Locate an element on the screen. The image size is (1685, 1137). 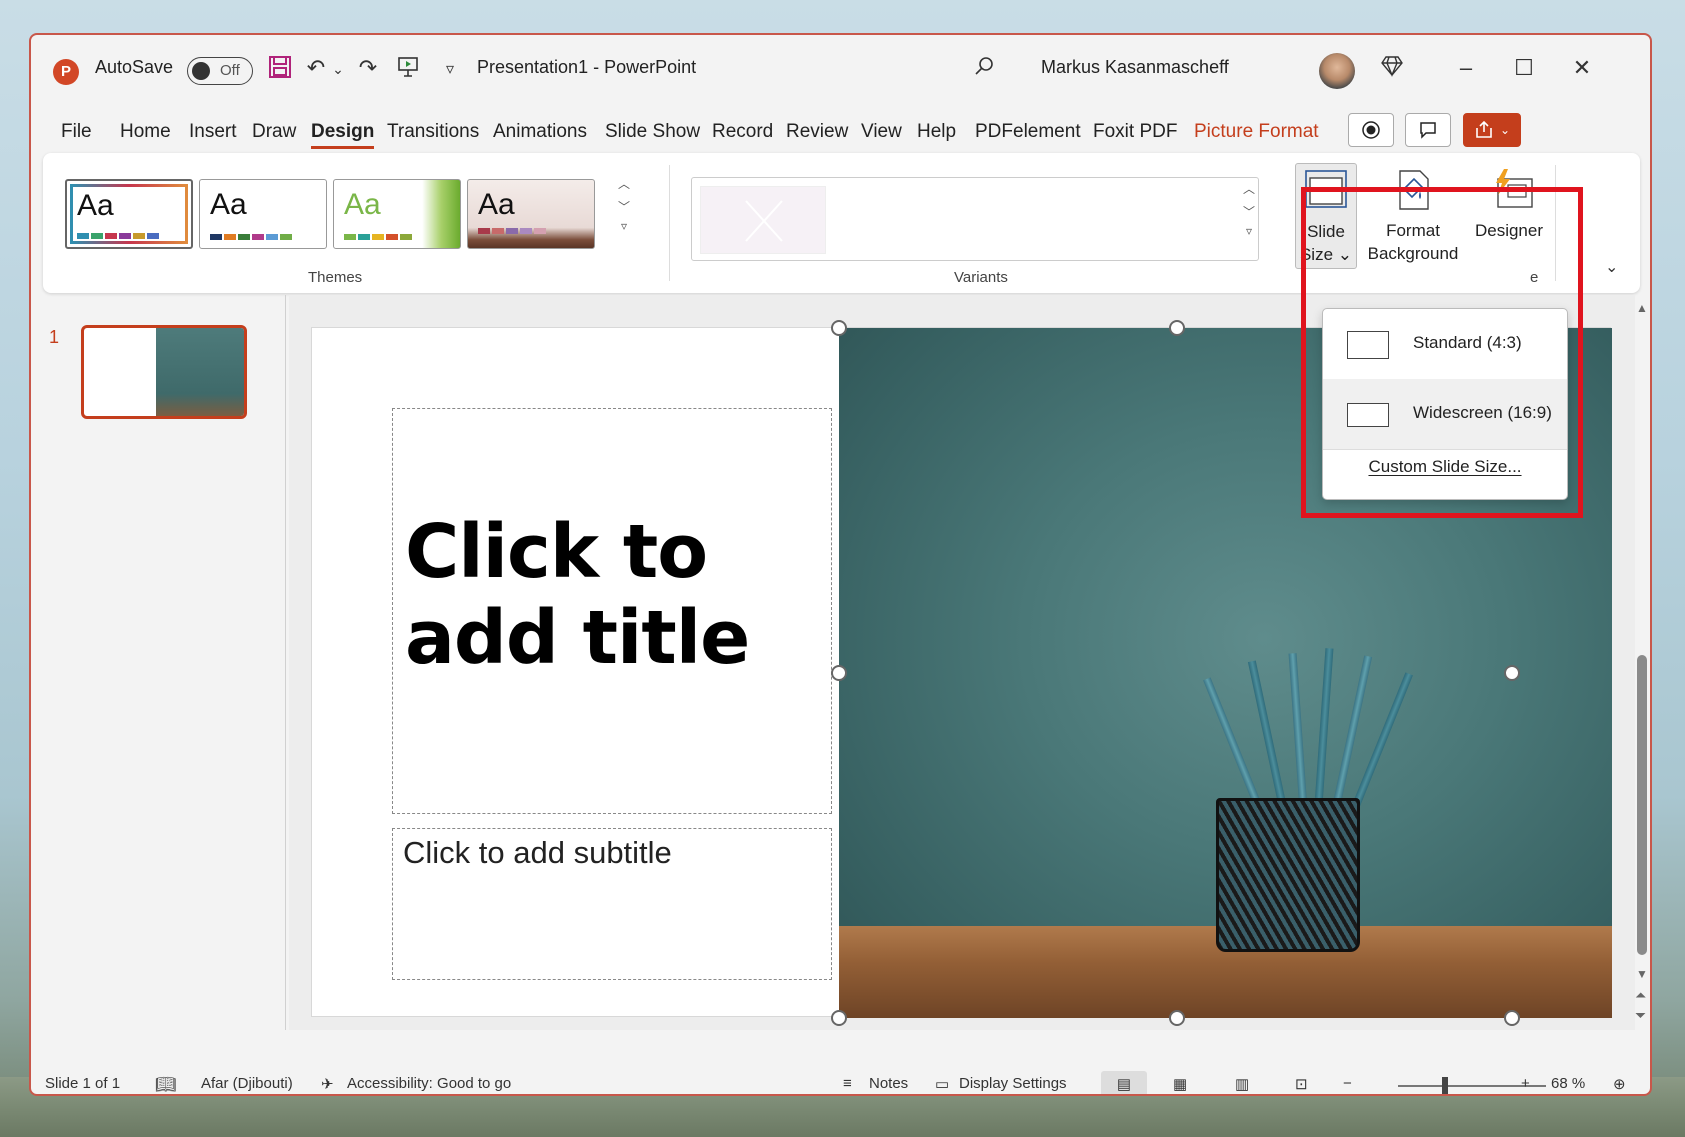
slide-title: Click to add title is located at coordinates (577, 595).